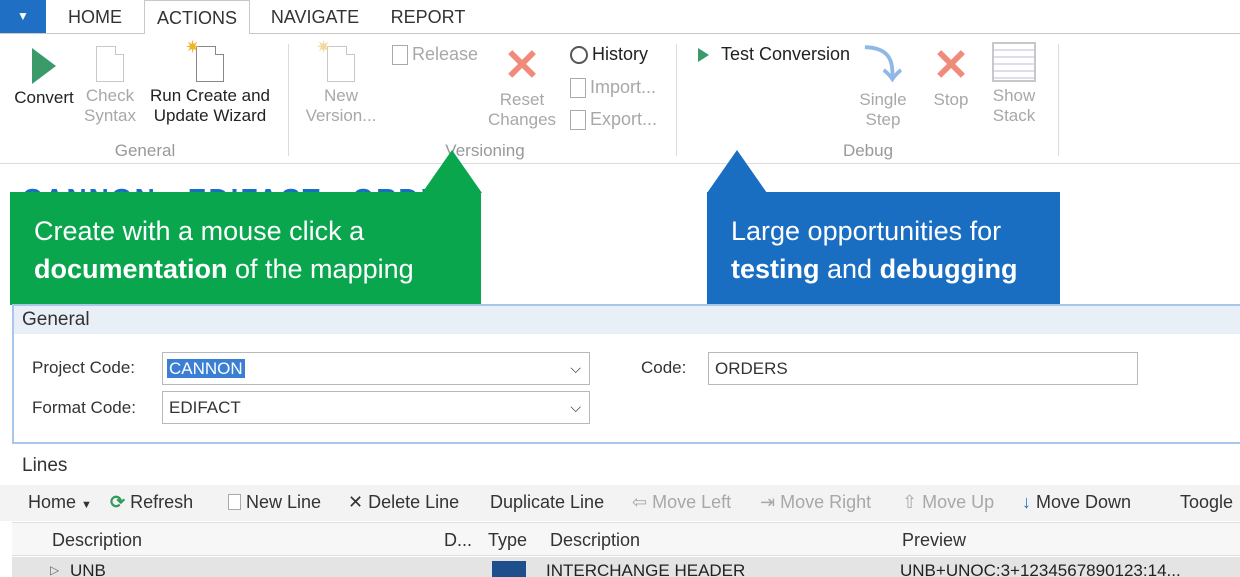  What do you see at coordinates (595, 540) in the screenshot?
I see `column-header-description-2: Description` at bounding box center [595, 540].